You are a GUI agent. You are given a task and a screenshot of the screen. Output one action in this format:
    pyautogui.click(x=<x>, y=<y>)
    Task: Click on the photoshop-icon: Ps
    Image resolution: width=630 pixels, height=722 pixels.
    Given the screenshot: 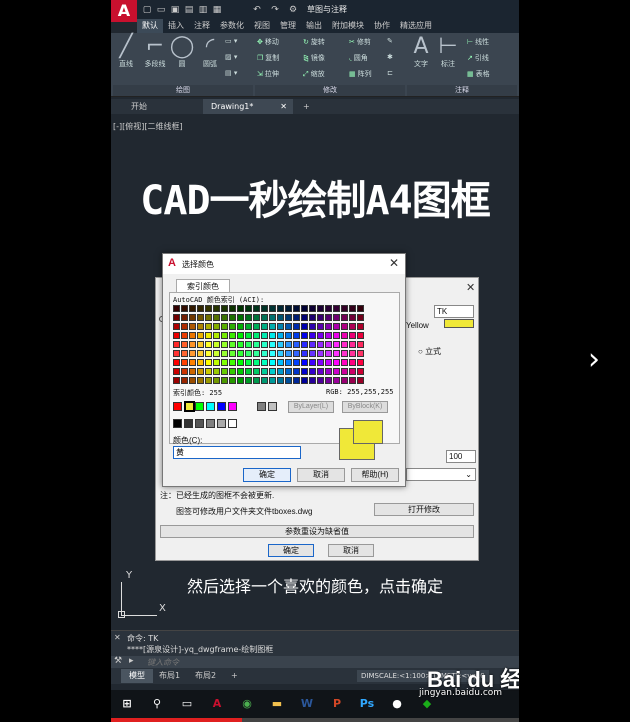 What is the action you would take?
    pyautogui.click(x=367, y=704)
    